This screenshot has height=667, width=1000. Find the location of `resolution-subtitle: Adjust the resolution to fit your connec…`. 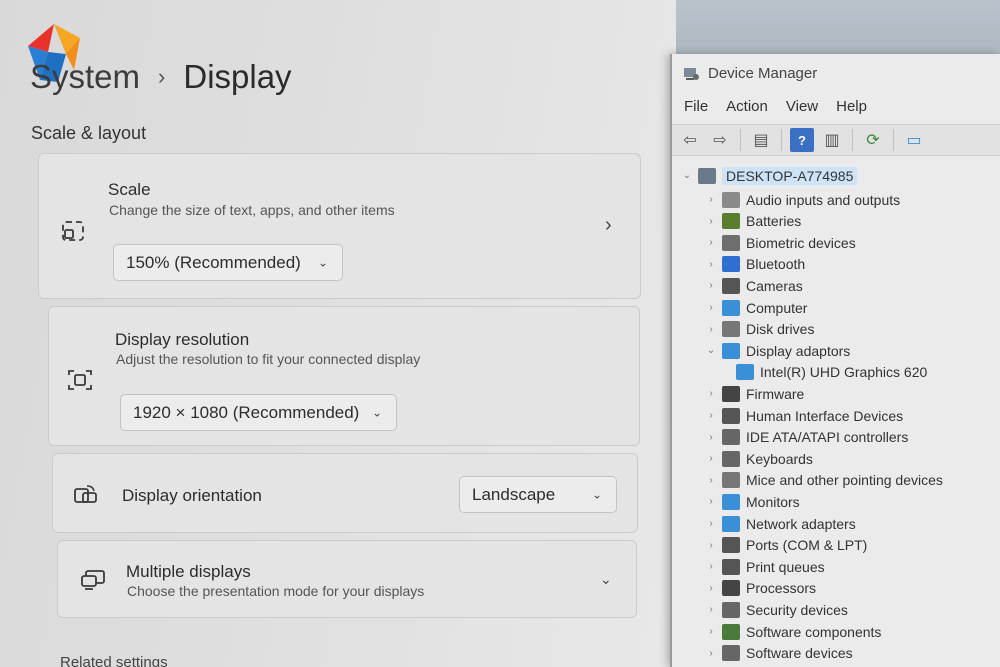

resolution-subtitle: Adjust the resolution to fit your connec… is located at coordinates (268, 359).